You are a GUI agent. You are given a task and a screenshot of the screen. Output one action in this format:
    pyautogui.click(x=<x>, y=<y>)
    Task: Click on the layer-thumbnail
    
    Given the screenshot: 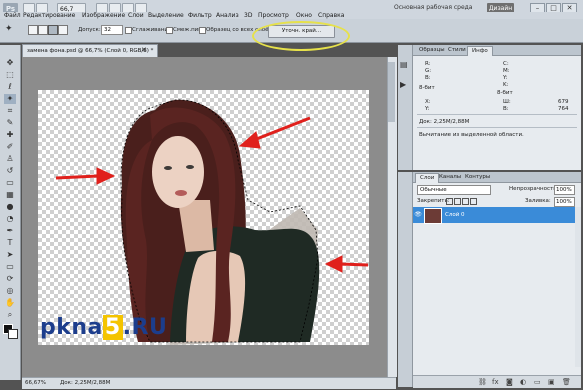 What is the action you would take?
    pyautogui.click(x=433, y=216)
    